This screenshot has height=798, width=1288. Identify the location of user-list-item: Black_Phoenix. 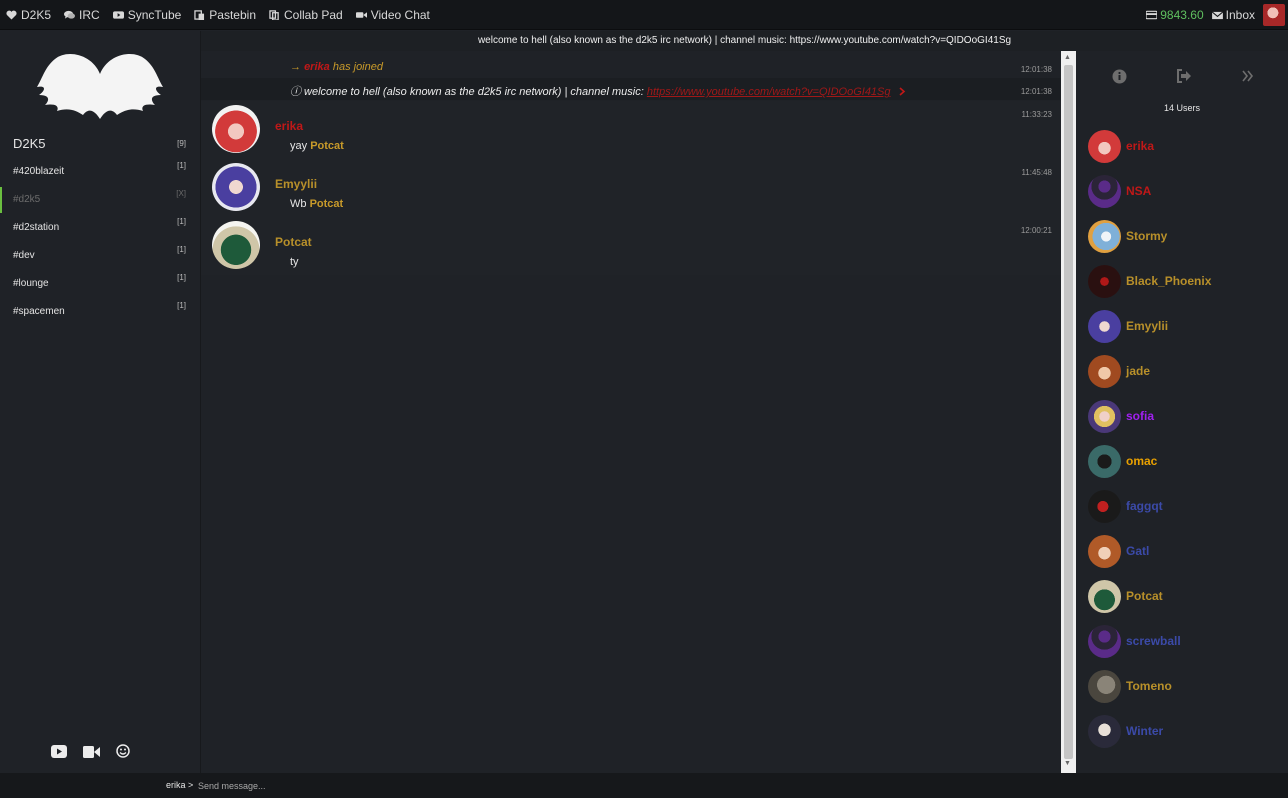
(1183, 283).